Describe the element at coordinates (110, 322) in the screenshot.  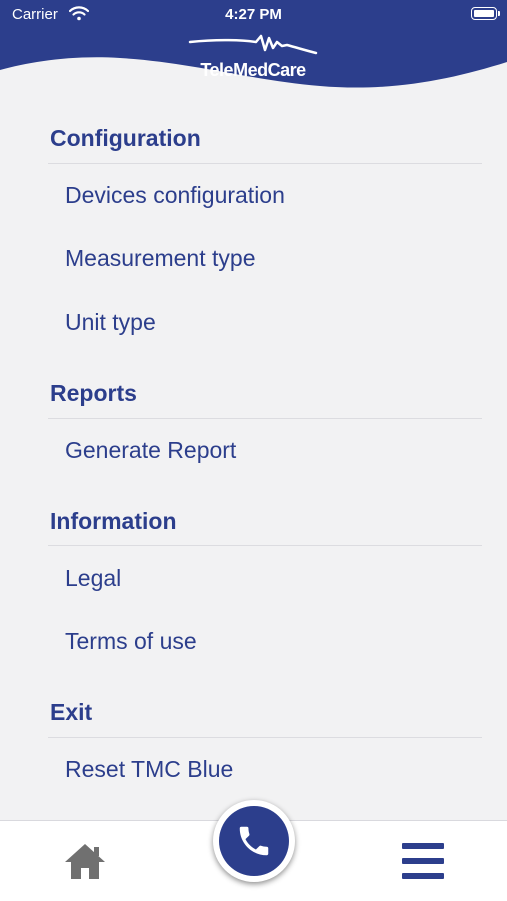
I see `menu-item-unit-type: Unit type` at that location.